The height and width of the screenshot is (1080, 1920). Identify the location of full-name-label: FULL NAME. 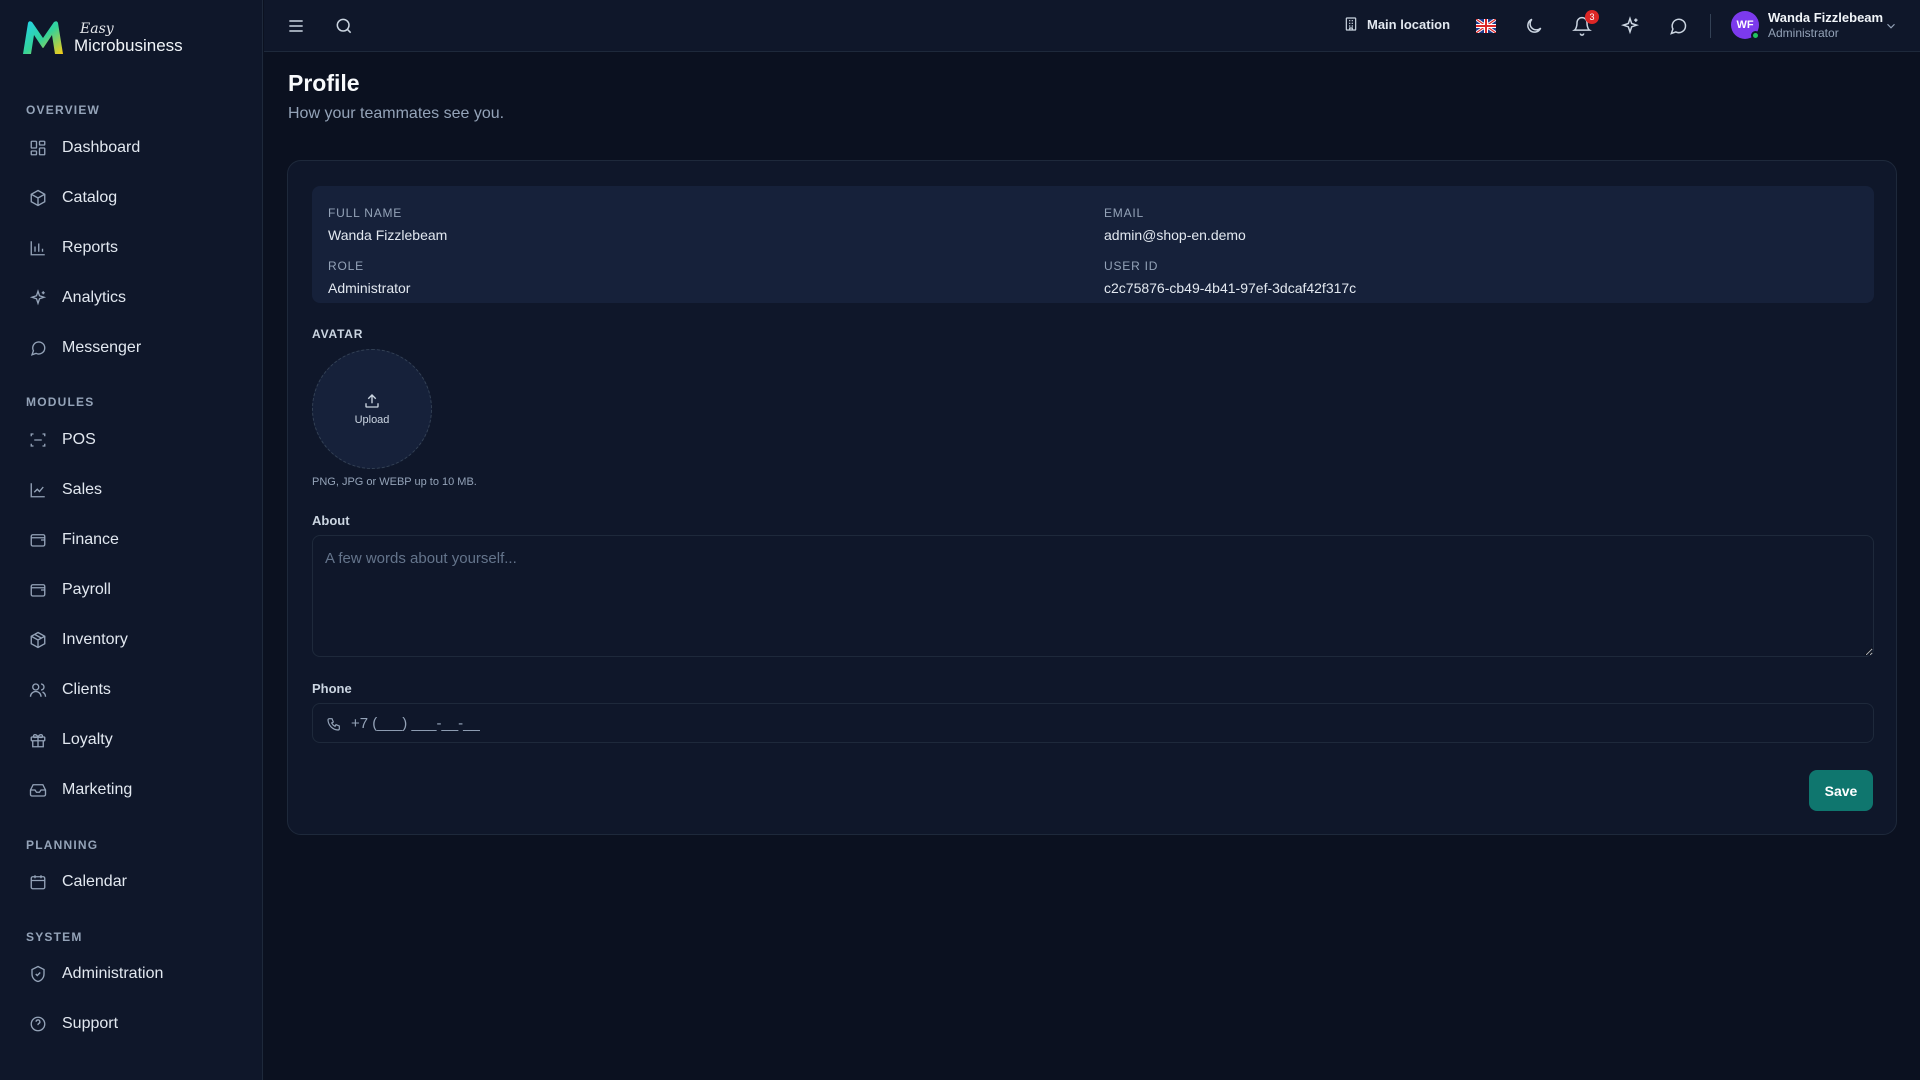
(365, 213).